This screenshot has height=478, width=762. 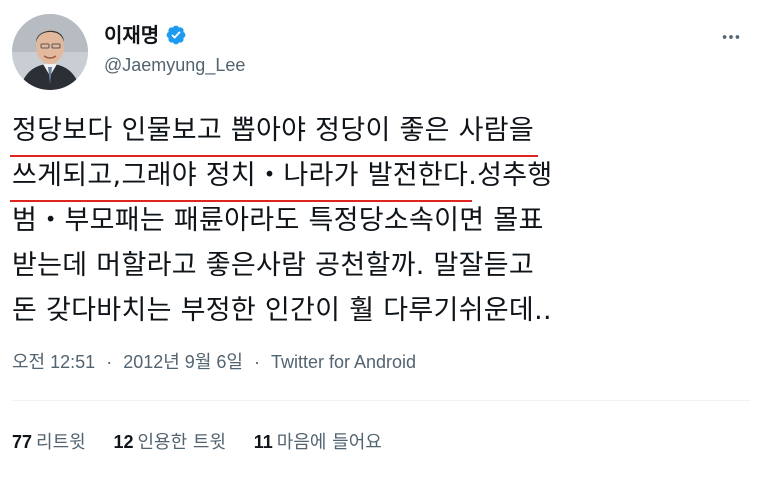 I want to click on retweets-stat: 77 리트윗, so click(x=49, y=441).